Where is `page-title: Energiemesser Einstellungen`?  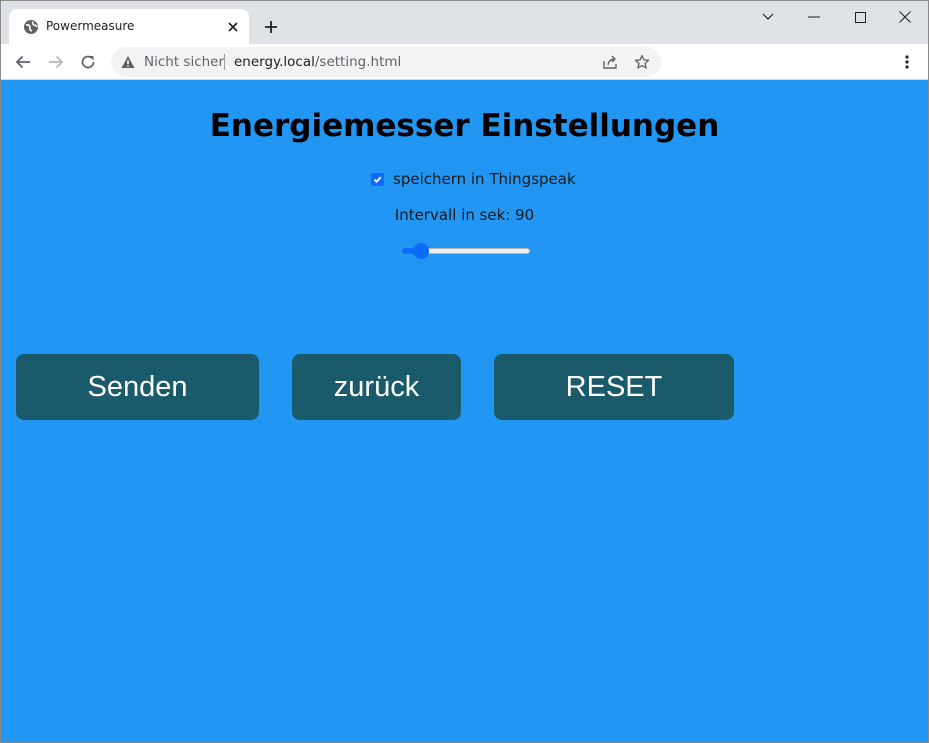 page-title: Energiemesser Einstellungen is located at coordinates (464, 126).